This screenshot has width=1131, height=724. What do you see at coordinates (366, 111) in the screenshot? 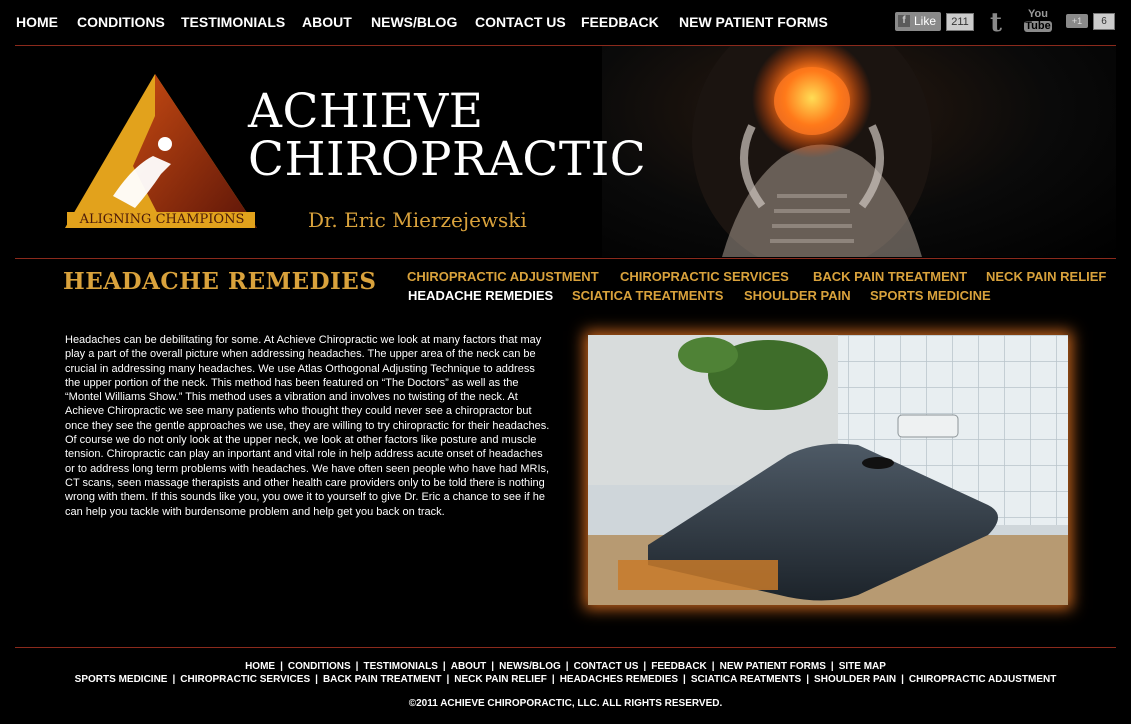
I see `site-title-line1: ACHIEVE` at bounding box center [366, 111].